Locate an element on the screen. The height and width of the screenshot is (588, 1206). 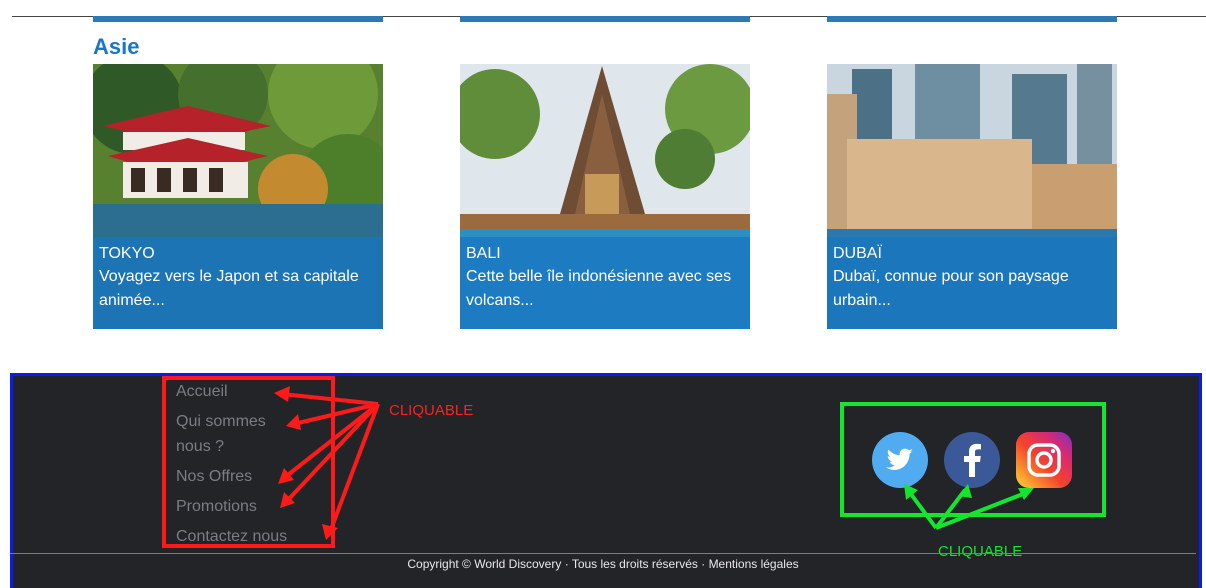
annotation-box-nav is located at coordinates (248, 462).